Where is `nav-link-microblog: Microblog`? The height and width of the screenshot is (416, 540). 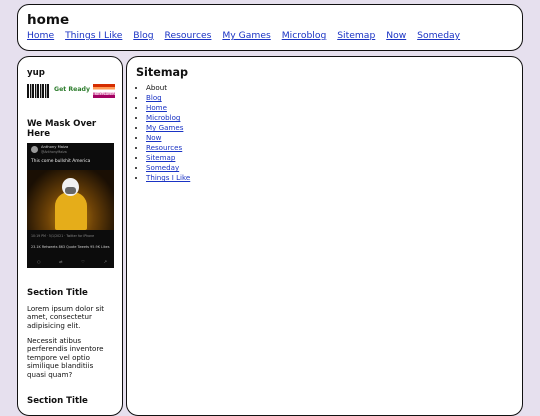
nav-link-microblog: Microblog is located at coordinates (304, 35).